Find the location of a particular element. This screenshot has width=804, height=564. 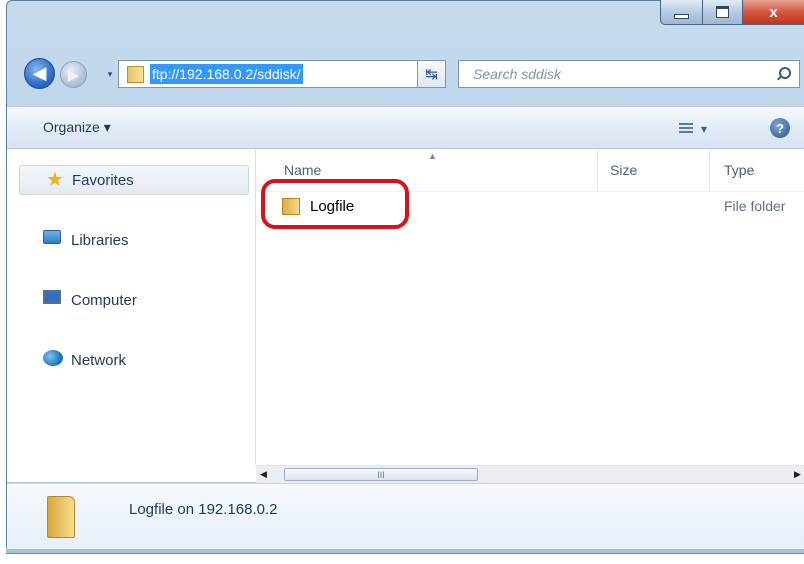

views-button: ▾ is located at coordinates (694, 129).